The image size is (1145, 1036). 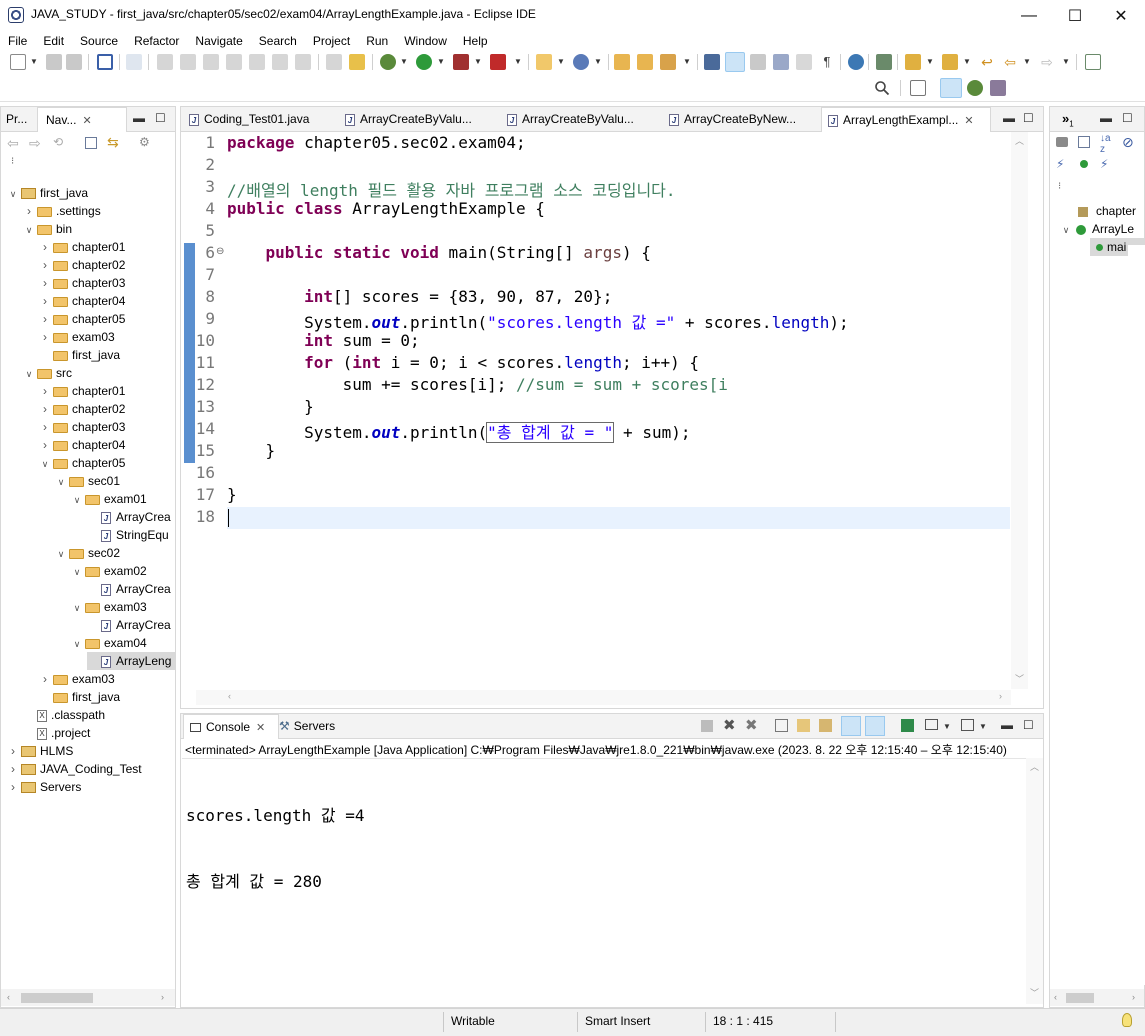 I want to click on toggle-mark-occurrences-icon, so click(x=712, y=62).